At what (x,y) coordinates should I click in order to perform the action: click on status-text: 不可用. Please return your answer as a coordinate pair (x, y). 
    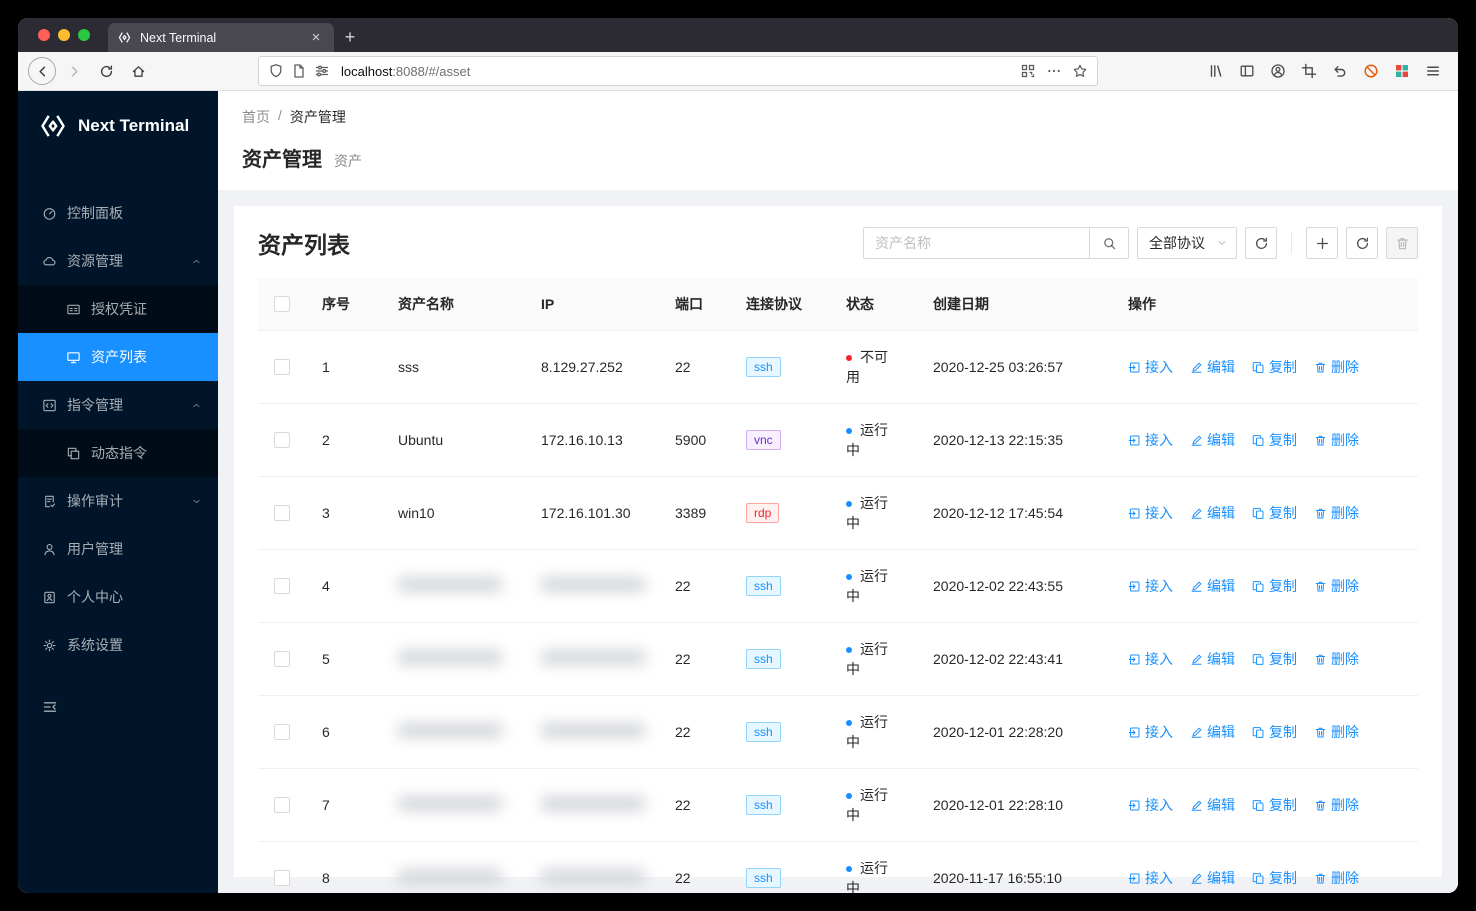
    Looking at the image, I should click on (867, 367).